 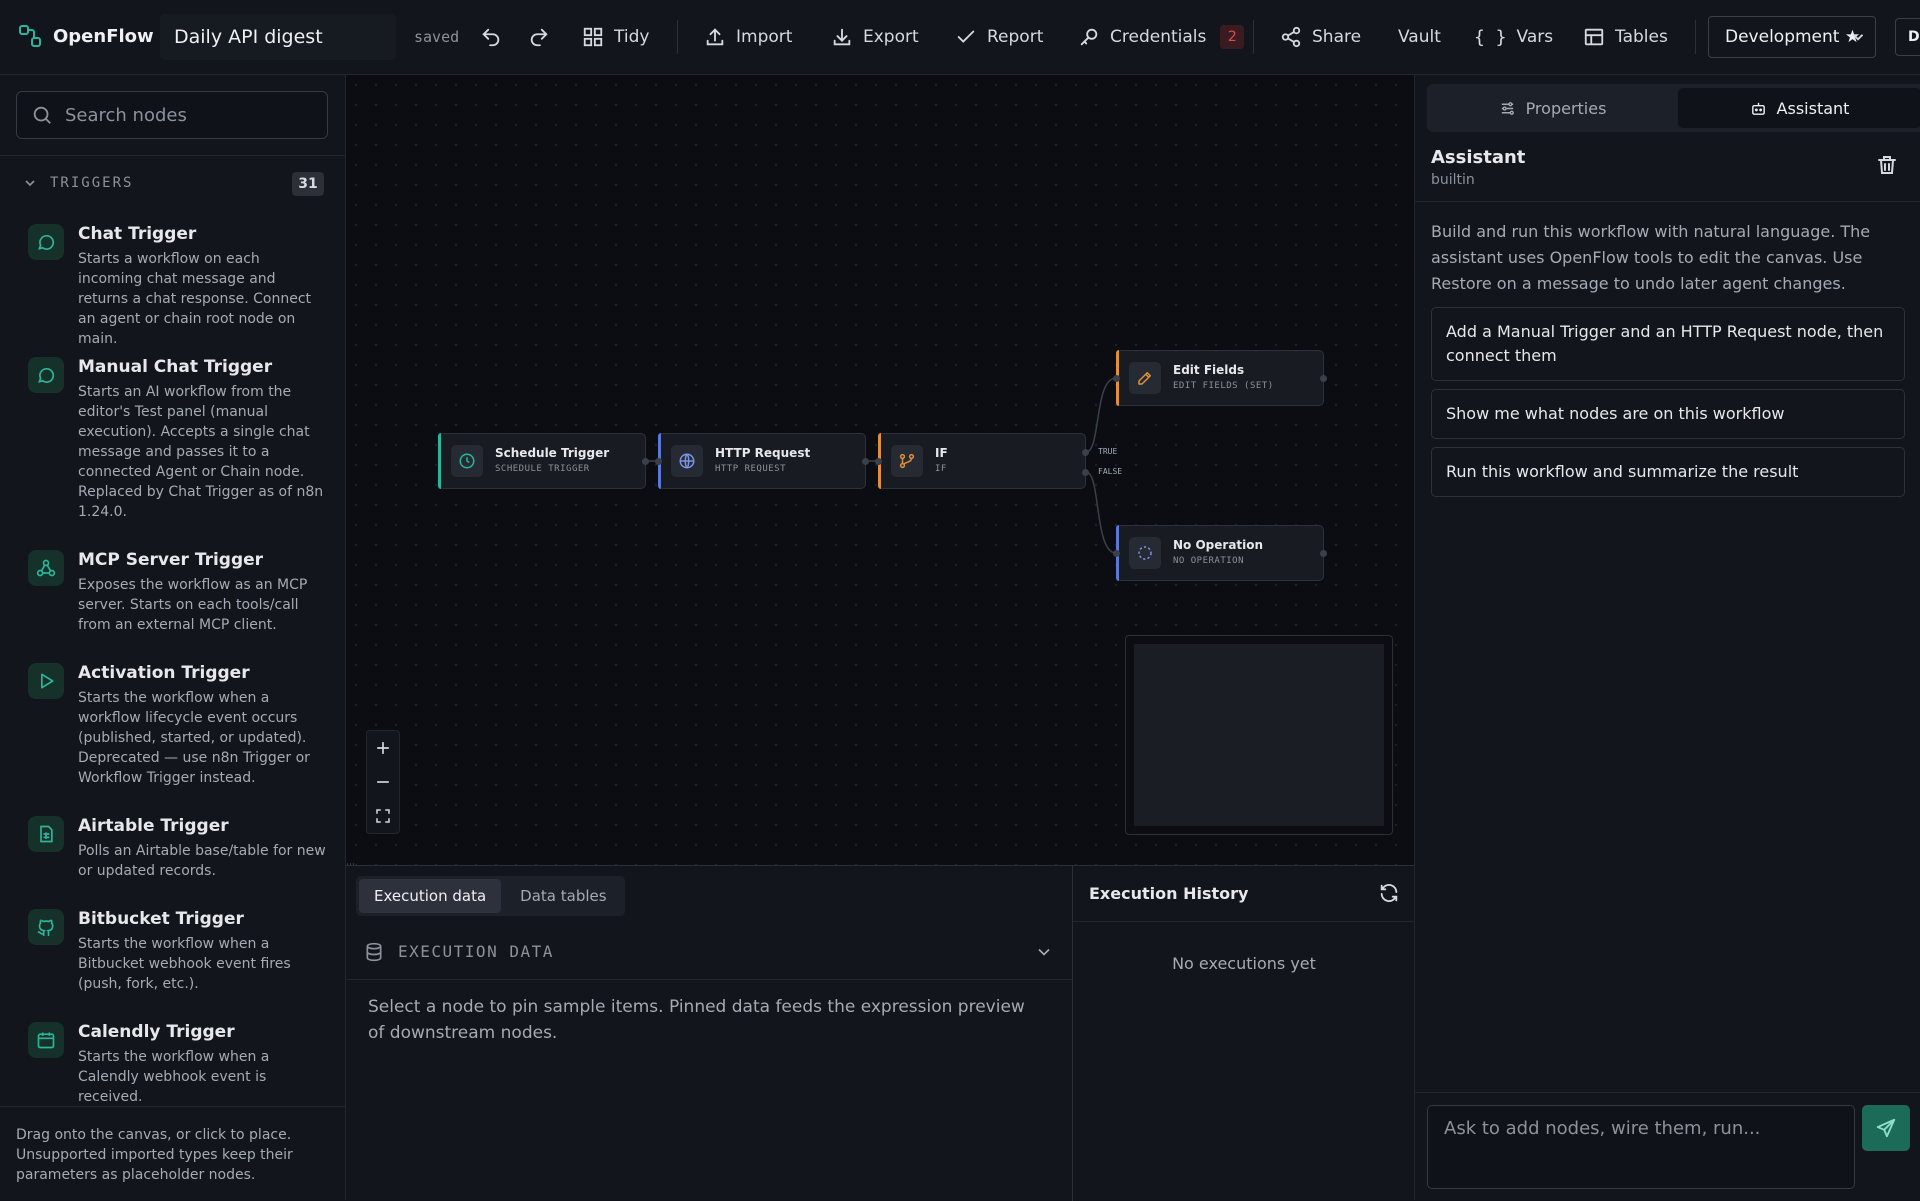 What do you see at coordinates (46, 927) in the screenshot?
I see `github-icon` at bounding box center [46, 927].